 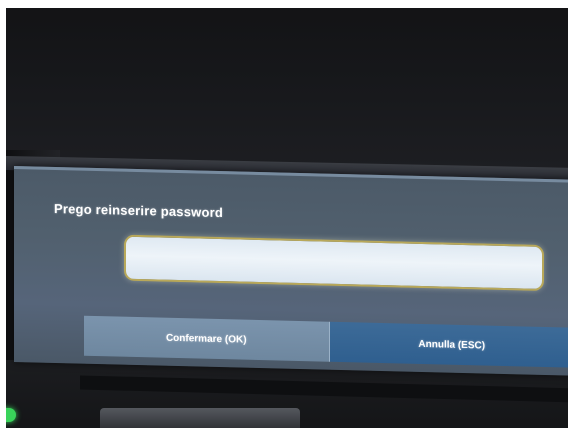 I want to click on cancel-button: Annulla (ESC), so click(x=450, y=344).